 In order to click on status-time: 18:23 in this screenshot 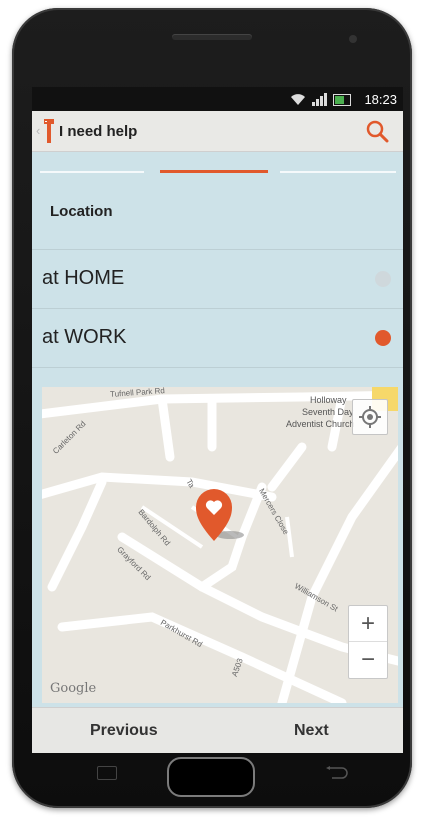, I will do `click(380, 99)`.